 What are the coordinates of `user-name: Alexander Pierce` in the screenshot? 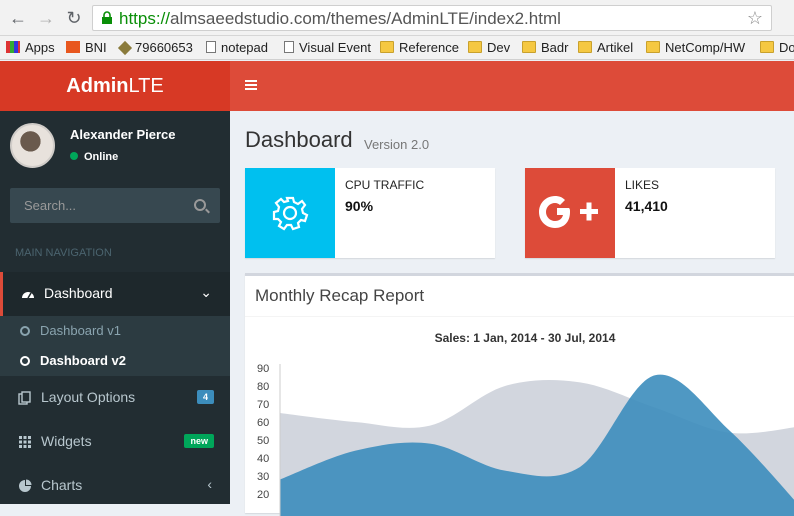 It's located at (123, 134).